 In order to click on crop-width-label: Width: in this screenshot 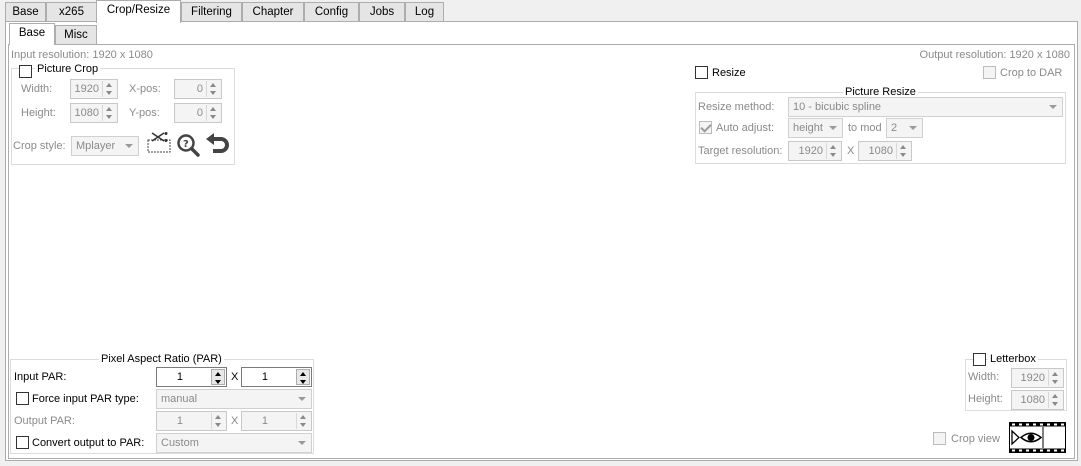, I will do `click(37, 89)`.